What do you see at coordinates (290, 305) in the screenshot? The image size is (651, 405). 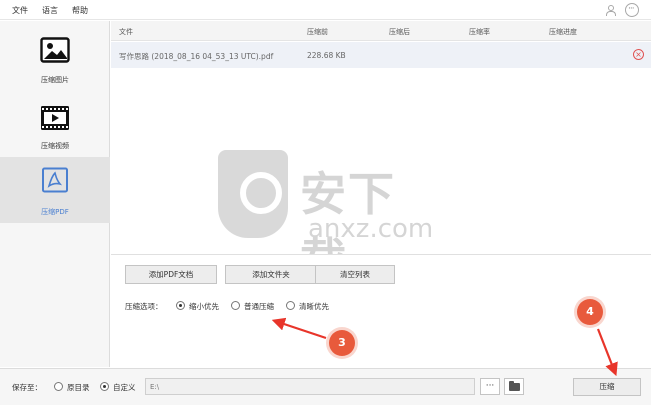 I see `option-clarity-first-radio` at bounding box center [290, 305].